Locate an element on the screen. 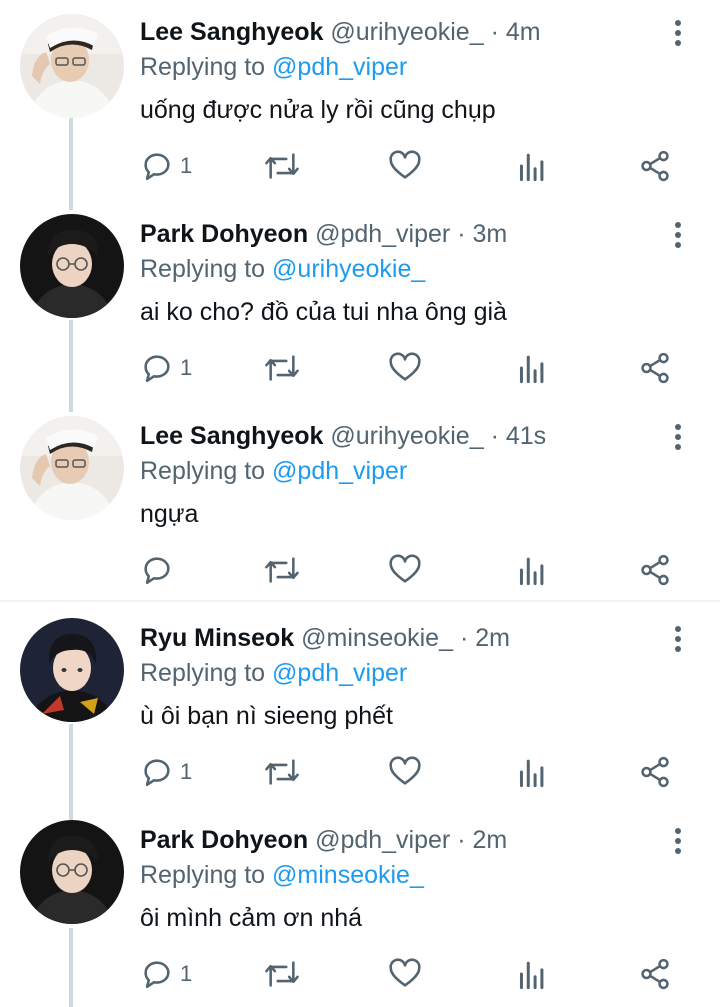 This screenshot has height=1007, width=720. mention-link: @urihyeokie_ is located at coordinates (348, 269).